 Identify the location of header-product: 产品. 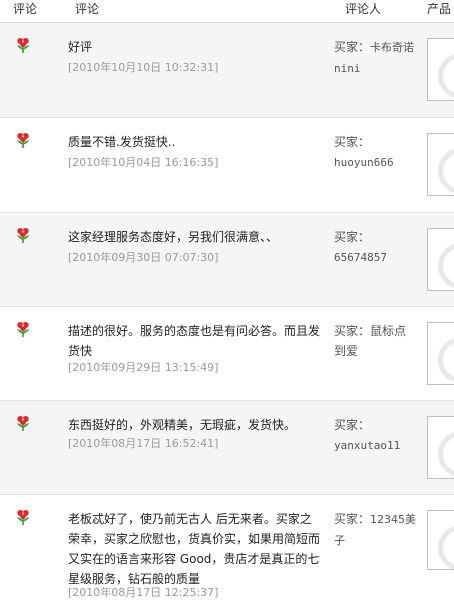
(439, 9).